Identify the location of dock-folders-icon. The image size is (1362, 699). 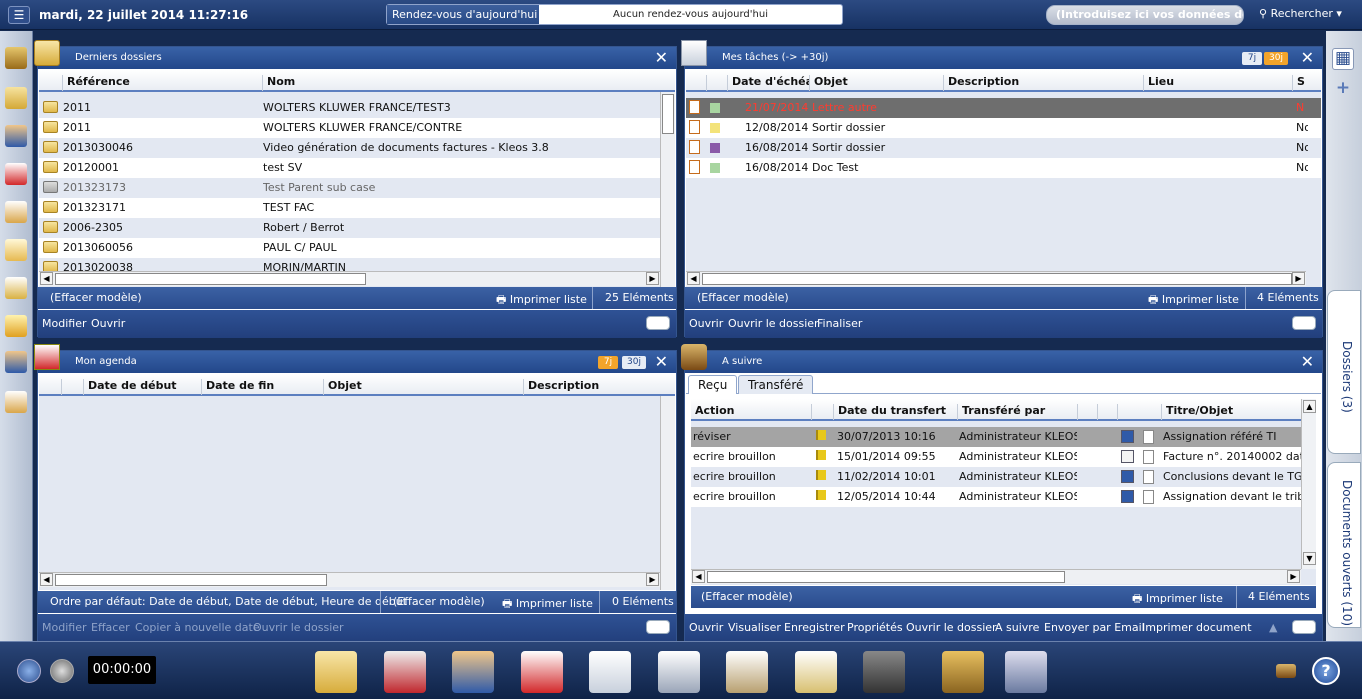
(336, 672).